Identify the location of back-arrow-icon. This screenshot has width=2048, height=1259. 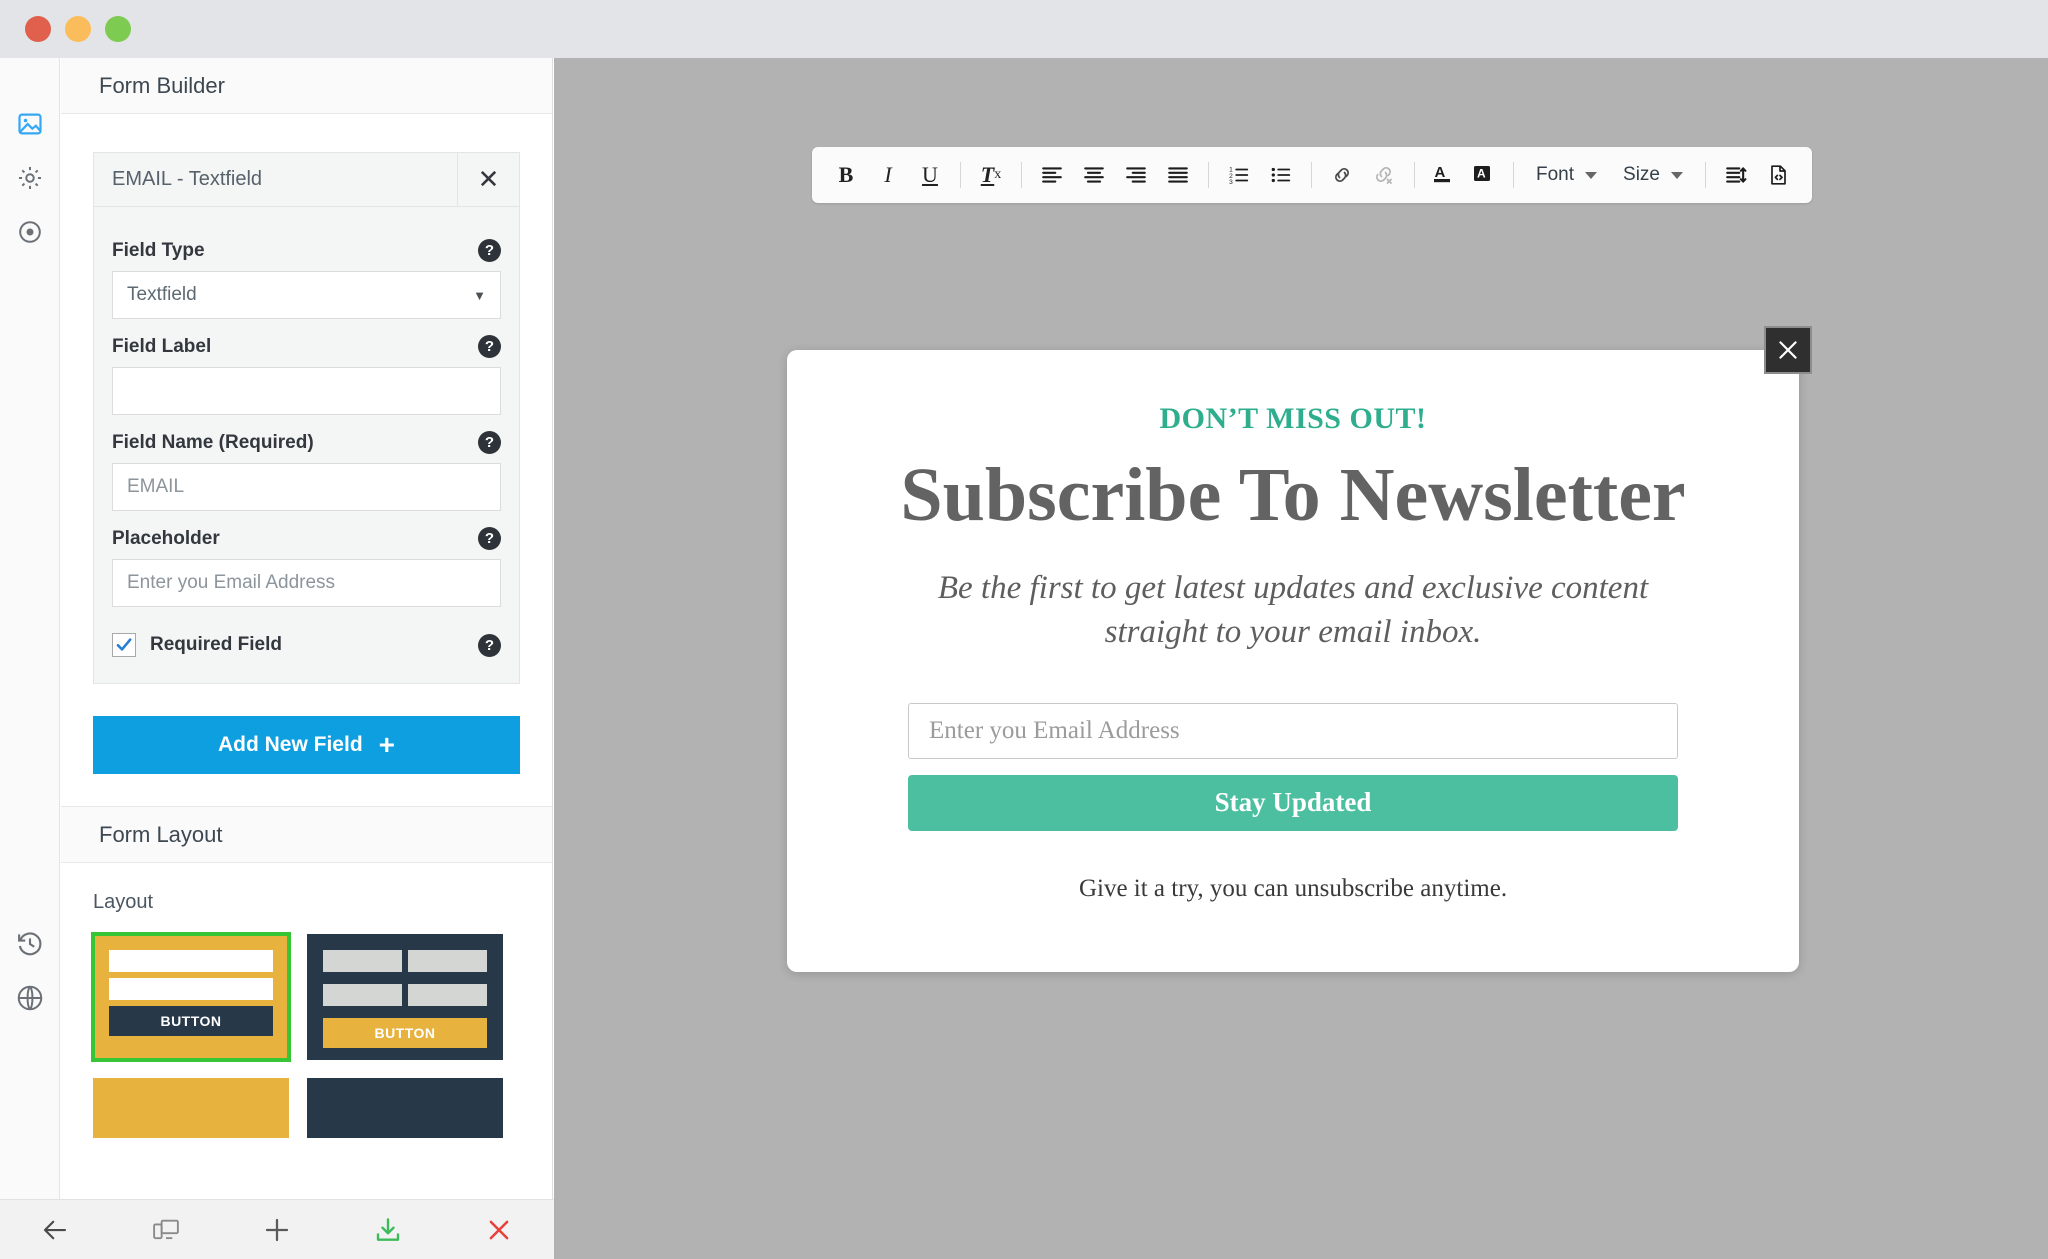
(55, 1230).